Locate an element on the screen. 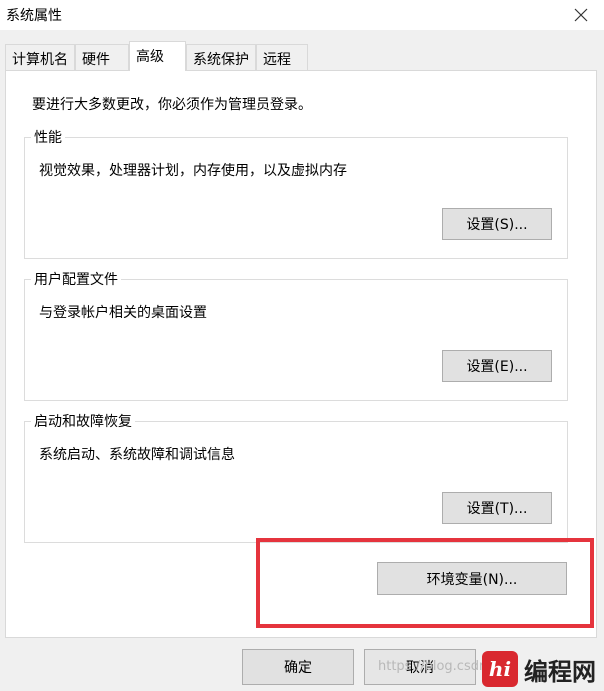 Image resolution: width=604 pixels, height=691 pixels. window-title: 系统属性 is located at coordinates (34, 16).